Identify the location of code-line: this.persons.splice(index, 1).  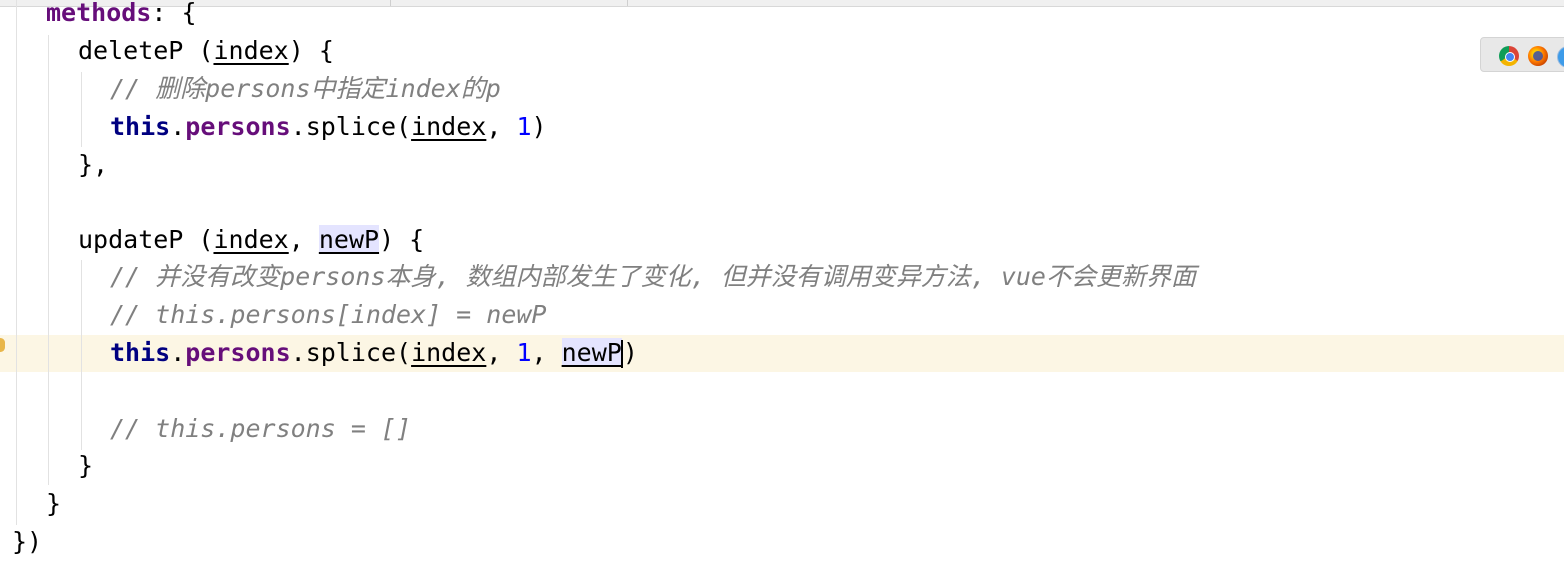
(328, 127).